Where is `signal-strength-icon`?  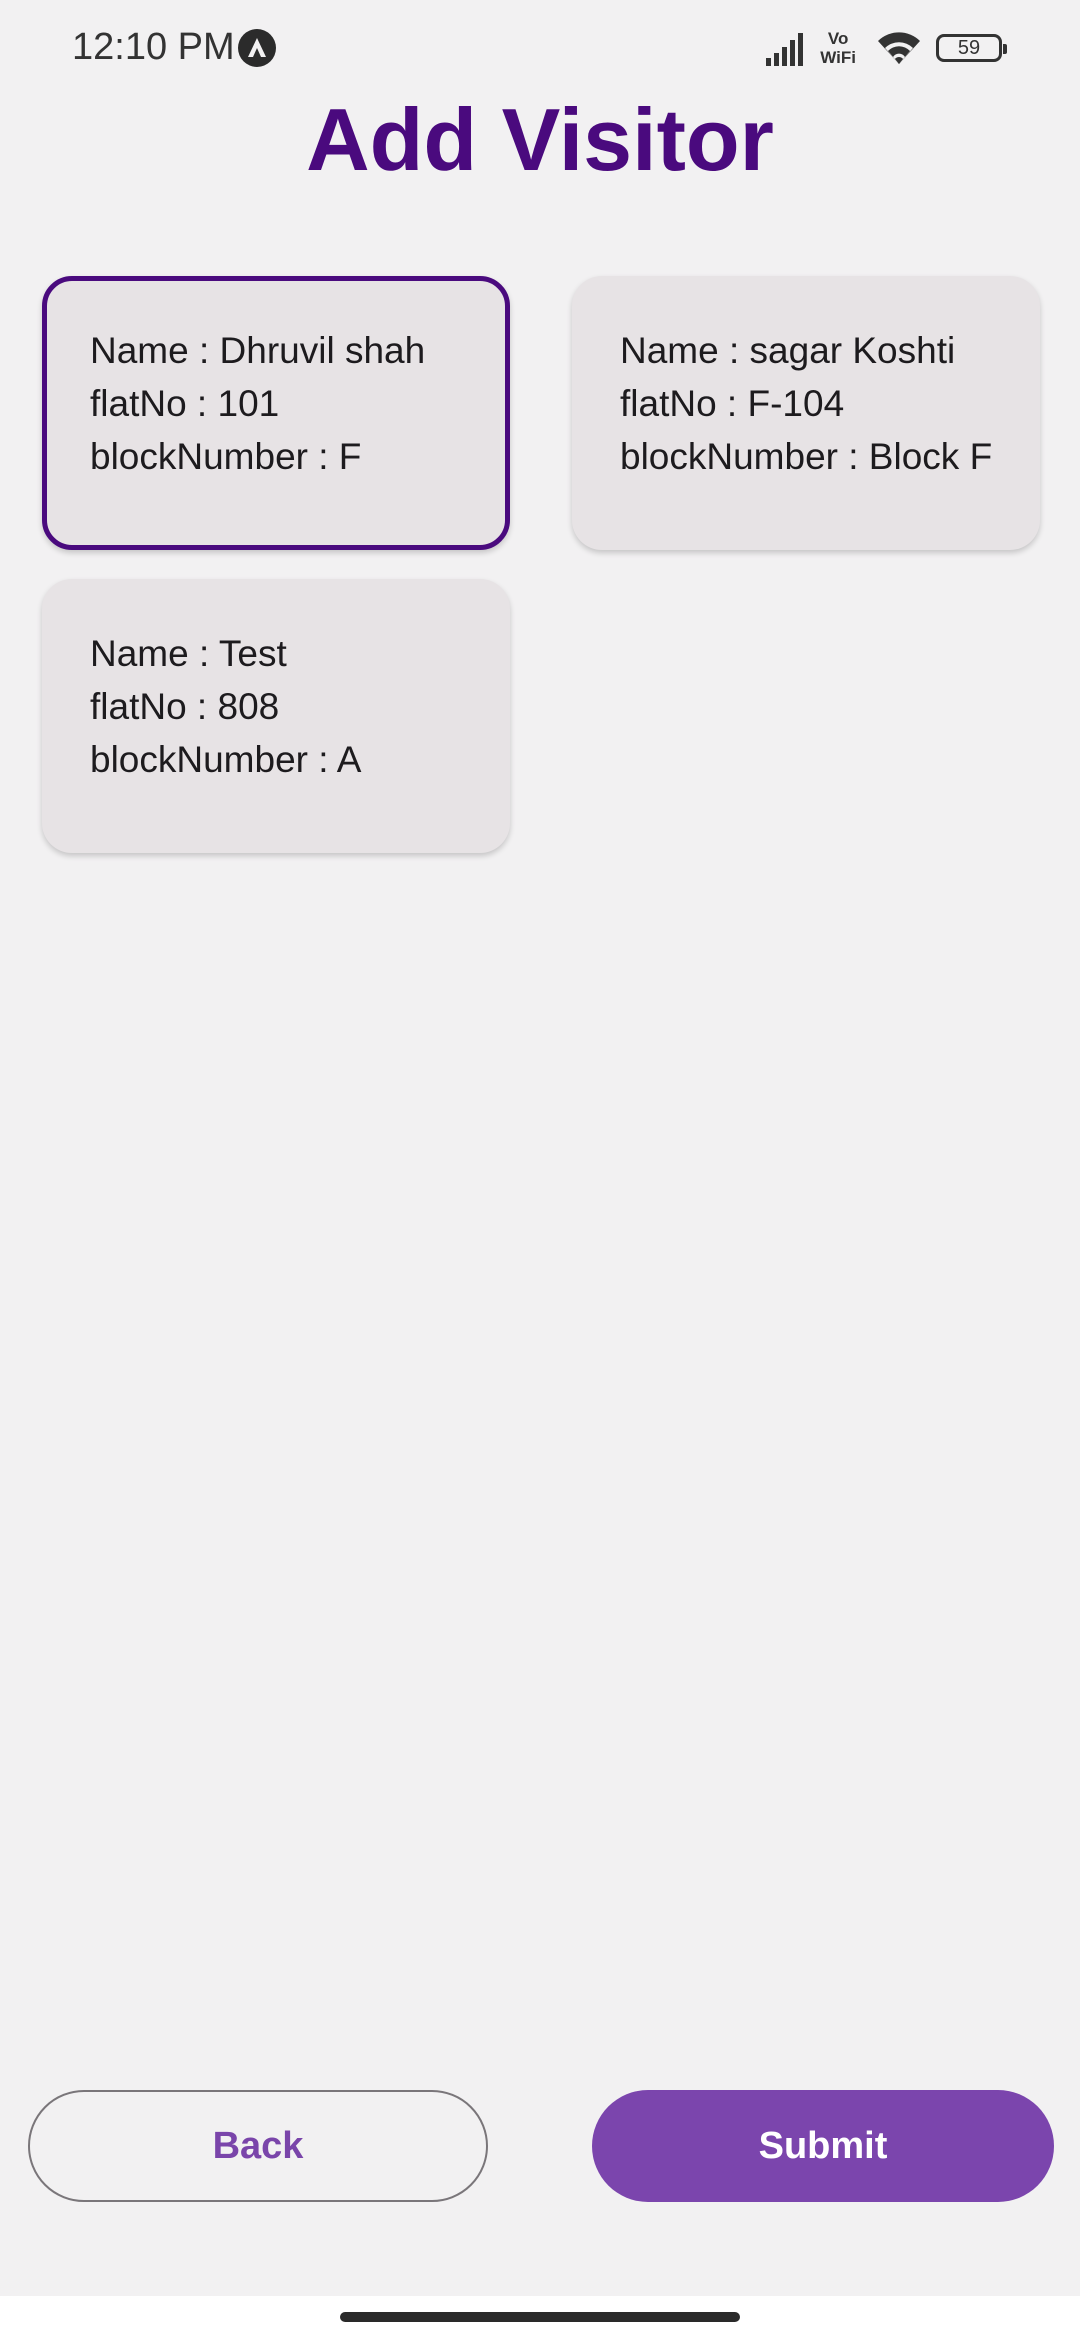
signal-strength-icon is located at coordinates (785, 49).